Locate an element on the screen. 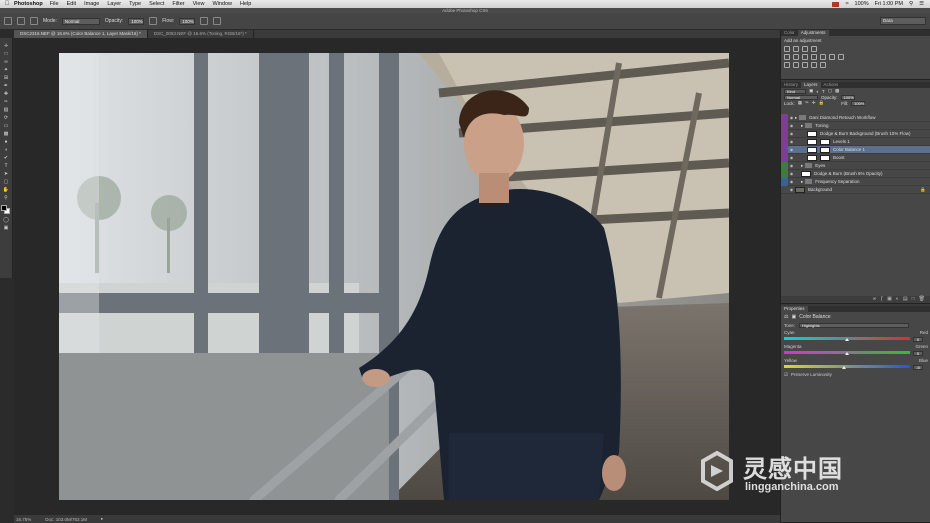 This screenshot has height=523, width=930. brush-preset-icon is located at coordinates (21, 21).